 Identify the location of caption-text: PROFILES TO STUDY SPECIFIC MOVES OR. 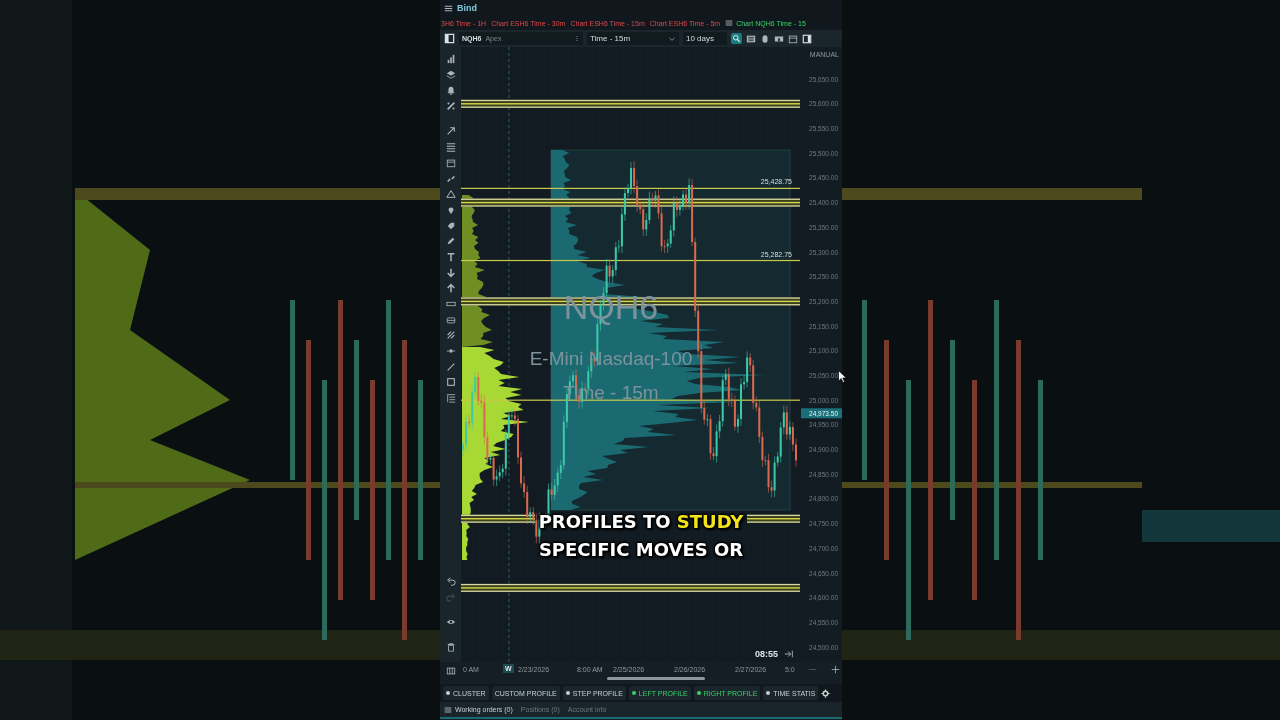
(641, 536).